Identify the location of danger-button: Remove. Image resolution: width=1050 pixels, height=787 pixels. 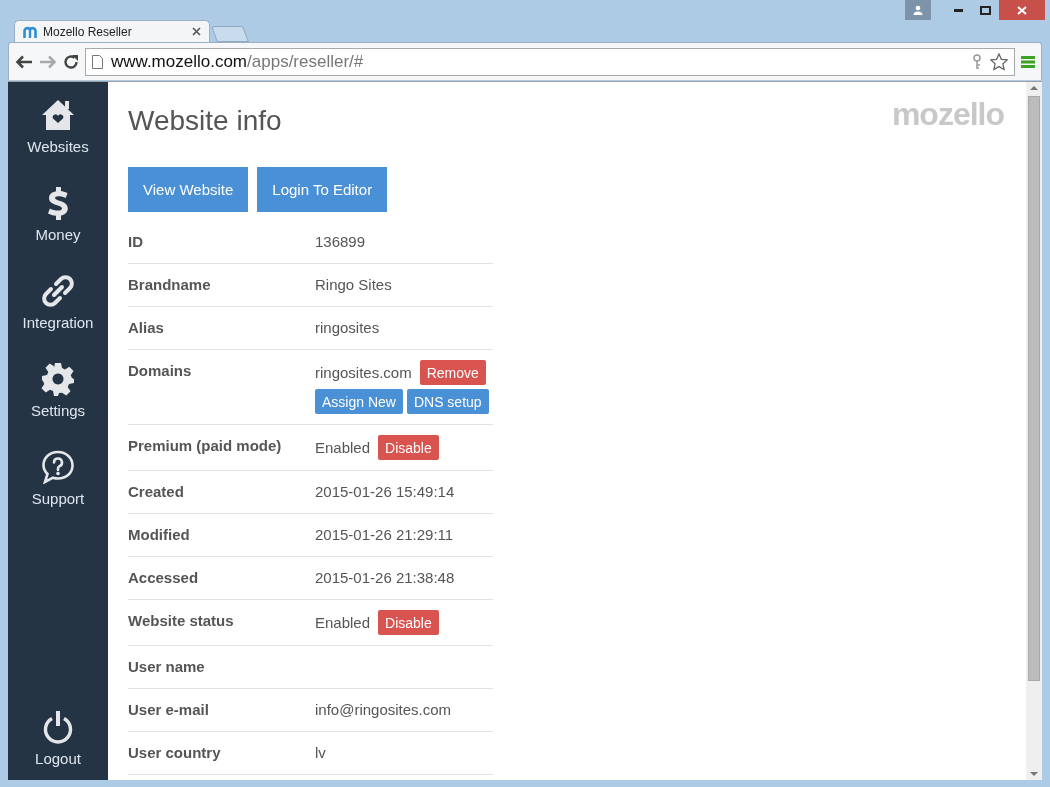
(452, 372).